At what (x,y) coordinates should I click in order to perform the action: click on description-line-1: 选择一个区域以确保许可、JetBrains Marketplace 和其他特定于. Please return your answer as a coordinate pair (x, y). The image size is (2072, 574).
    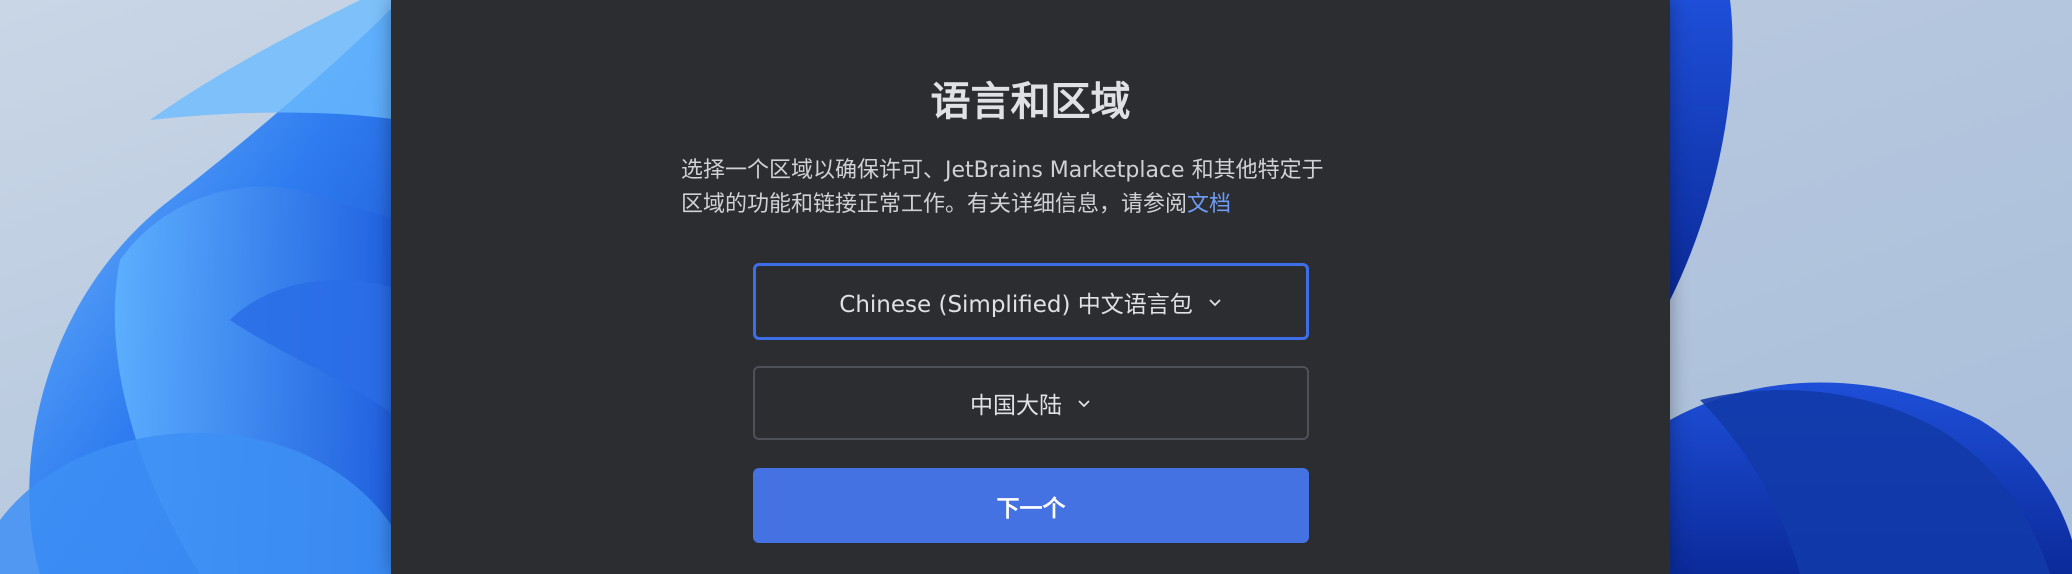
    Looking at the image, I should click on (1002, 170).